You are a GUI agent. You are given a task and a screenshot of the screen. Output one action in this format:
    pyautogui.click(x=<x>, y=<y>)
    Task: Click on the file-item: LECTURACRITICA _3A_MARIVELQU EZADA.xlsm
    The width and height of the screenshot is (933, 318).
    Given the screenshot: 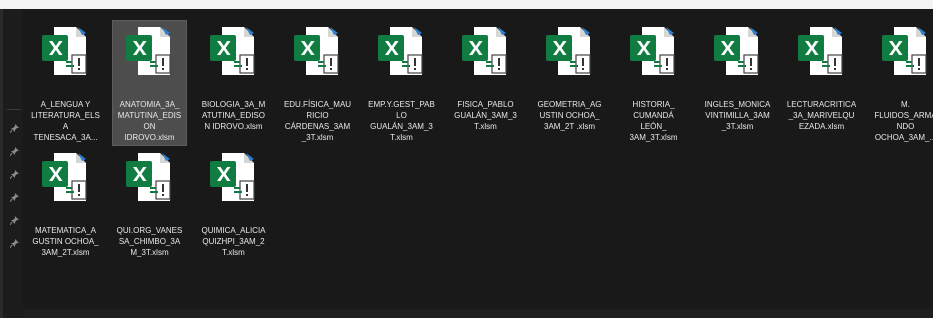 What is the action you would take?
    pyautogui.click(x=821, y=83)
    